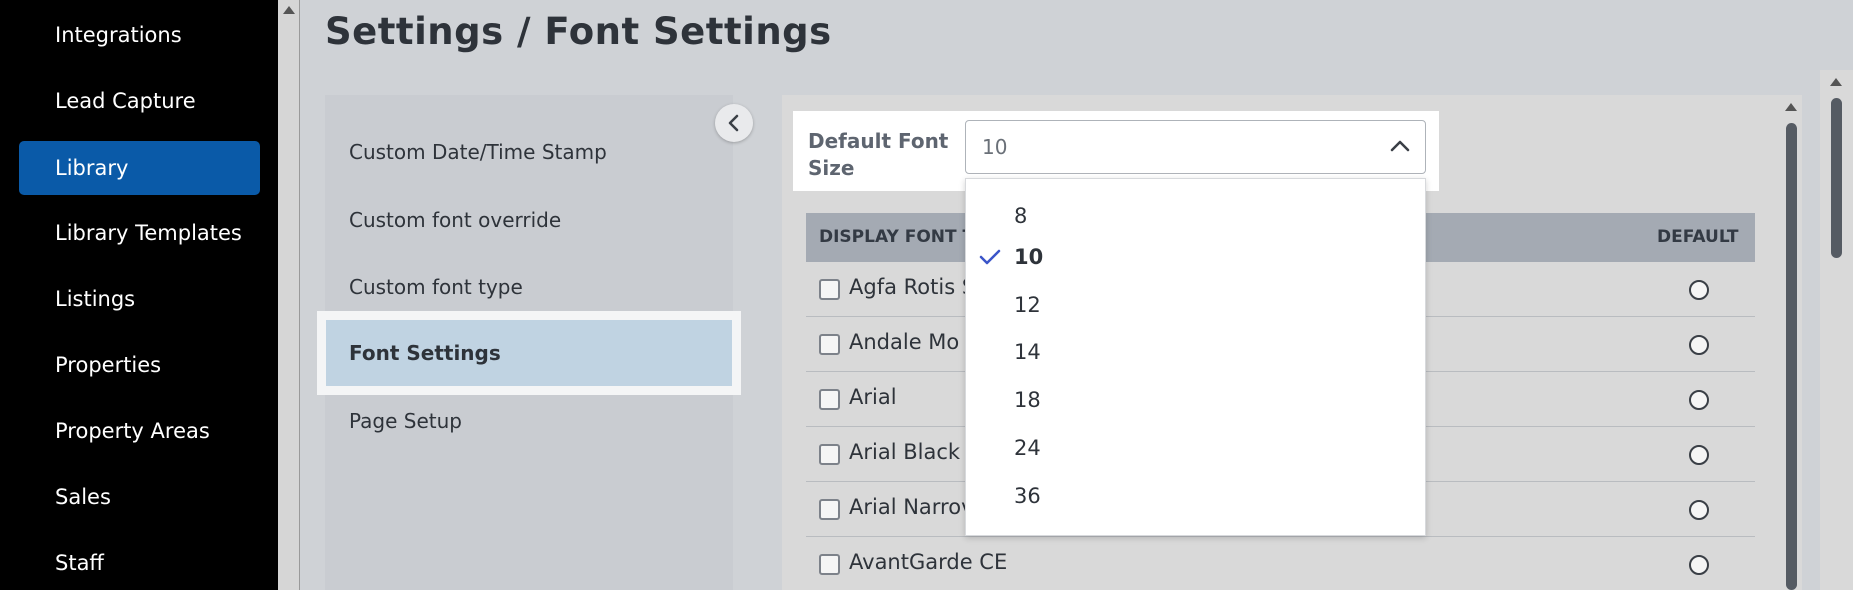 The image size is (1853, 590). I want to click on page-scrollbar, so click(1836, 330).